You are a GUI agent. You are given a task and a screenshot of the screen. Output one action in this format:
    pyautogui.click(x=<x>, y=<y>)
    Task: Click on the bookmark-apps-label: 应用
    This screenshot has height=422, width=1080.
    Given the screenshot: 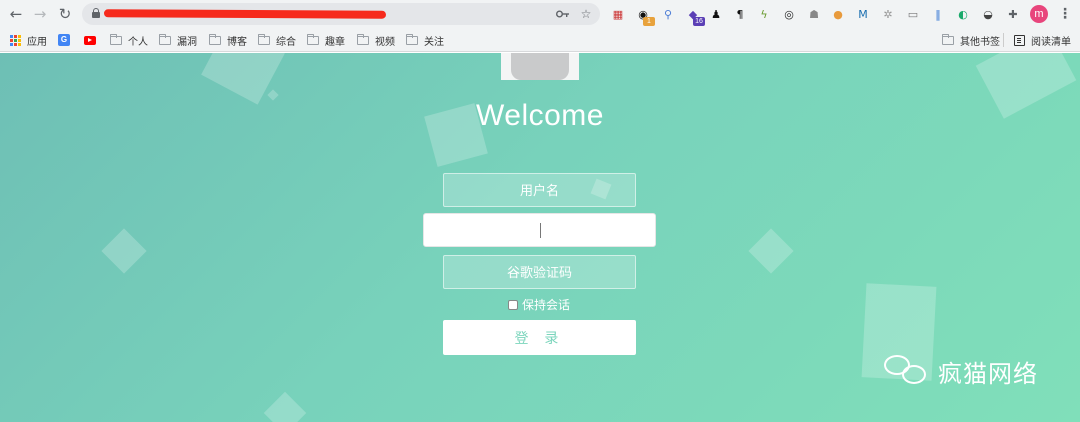 What is the action you would take?
    pyautogui.click(x=37, y=42)
    